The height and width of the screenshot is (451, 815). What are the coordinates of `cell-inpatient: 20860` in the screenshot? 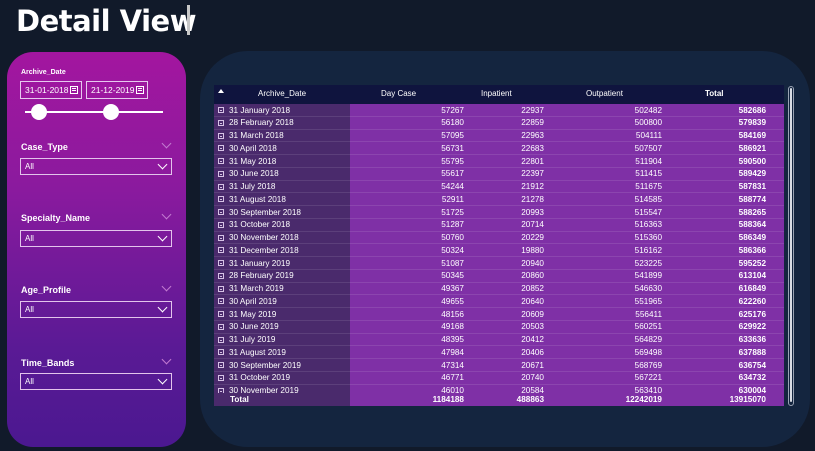 It's located at (532, 276).